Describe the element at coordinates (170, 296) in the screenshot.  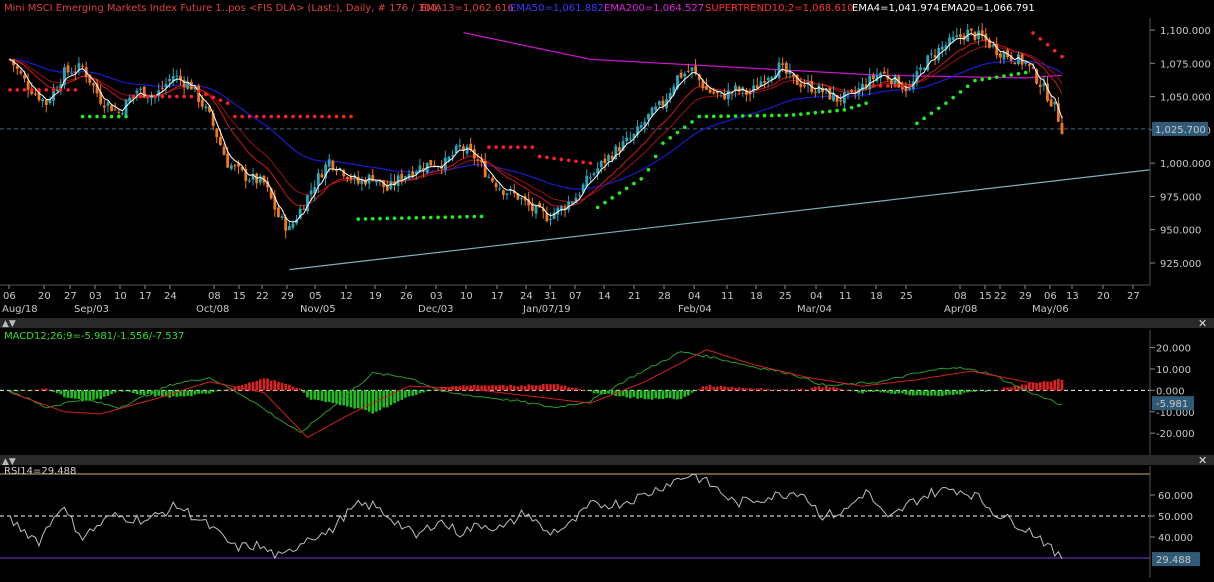
I see `x-day-label: 24` at that location.